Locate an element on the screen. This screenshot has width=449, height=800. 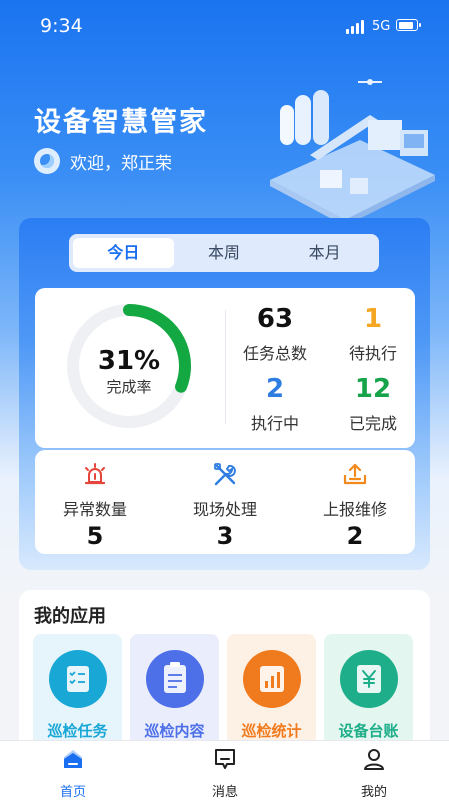
stat-in-progress: 2 执行中 is located at coordinates (275, 403).